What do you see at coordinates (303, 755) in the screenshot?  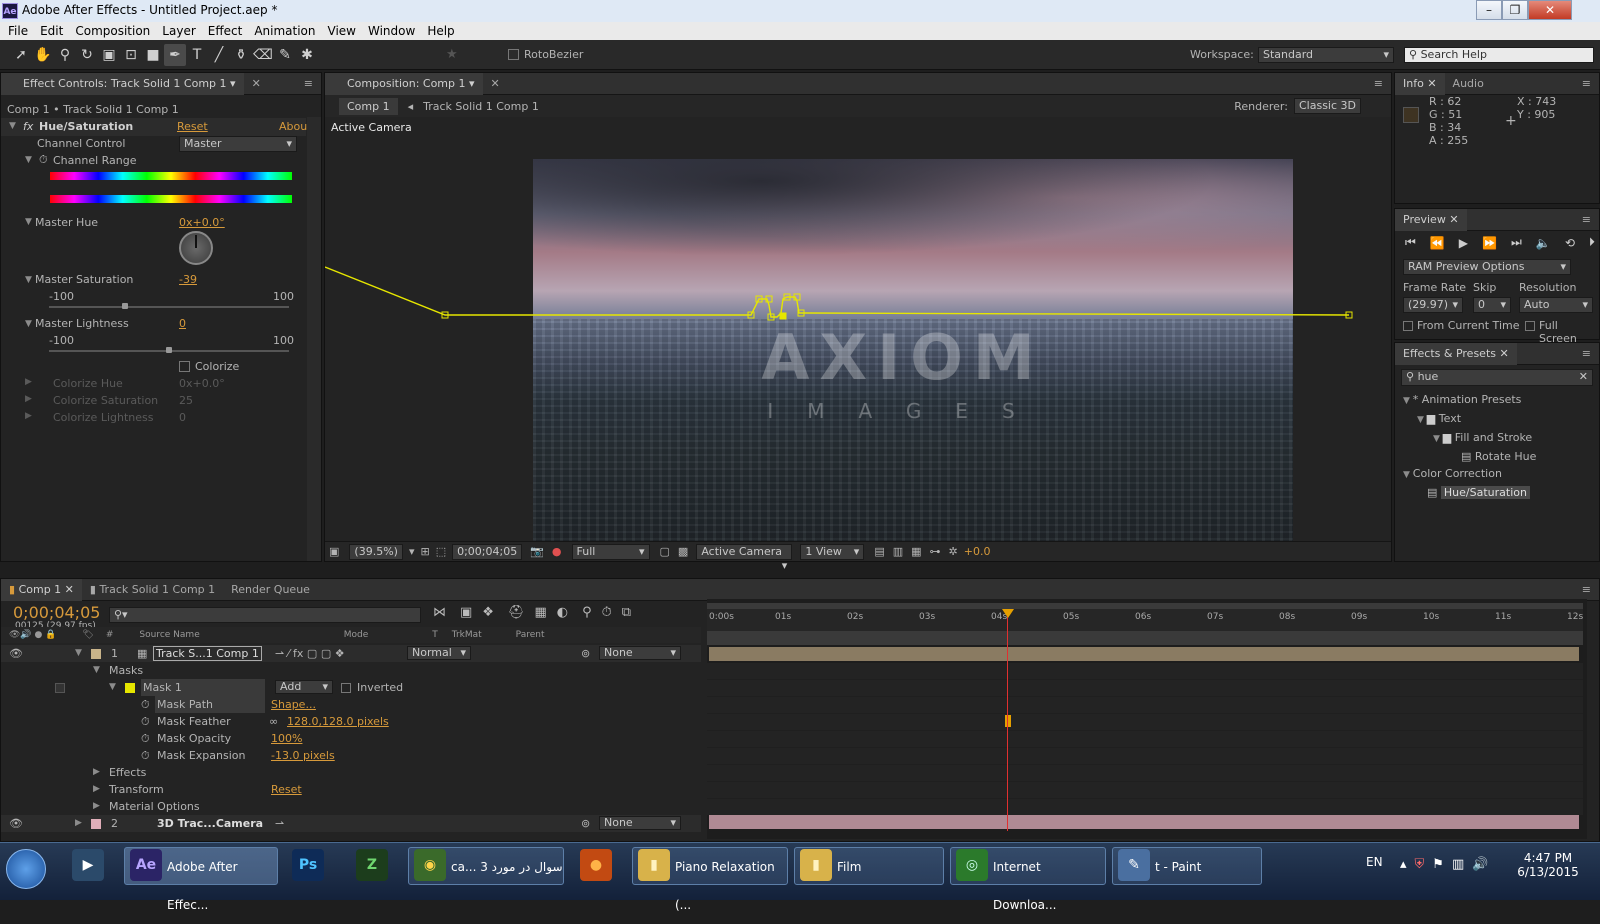 I see `mask-expansion-value: -13.0 pixels` at bounding box center [303, 755].